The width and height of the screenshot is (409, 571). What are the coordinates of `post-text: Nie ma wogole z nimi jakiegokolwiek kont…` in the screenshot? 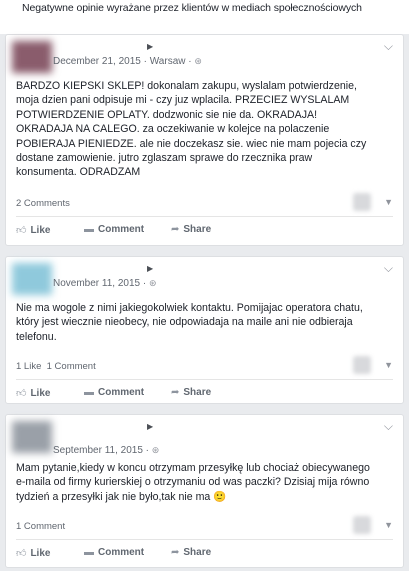 It's located at (189, 322).